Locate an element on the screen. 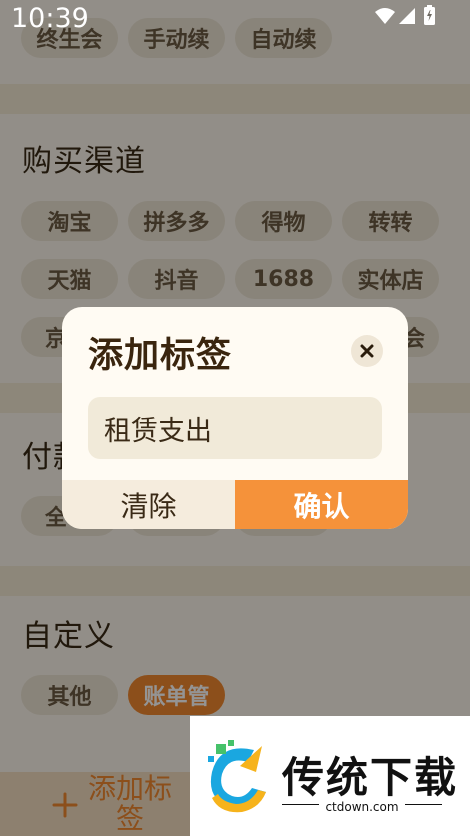 This screenshot has height=836, width=470. clear-button: 清除 is located at coordinates (148, 504).